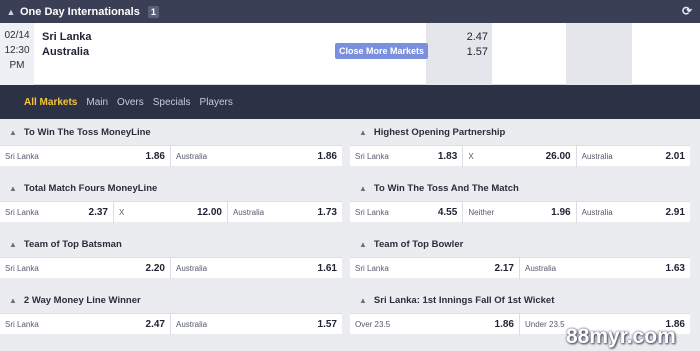  What do you see at coordinates (674, 156) in the screenshot?
I see `selection-odds: 2.01` at bounding box center [674, 156].